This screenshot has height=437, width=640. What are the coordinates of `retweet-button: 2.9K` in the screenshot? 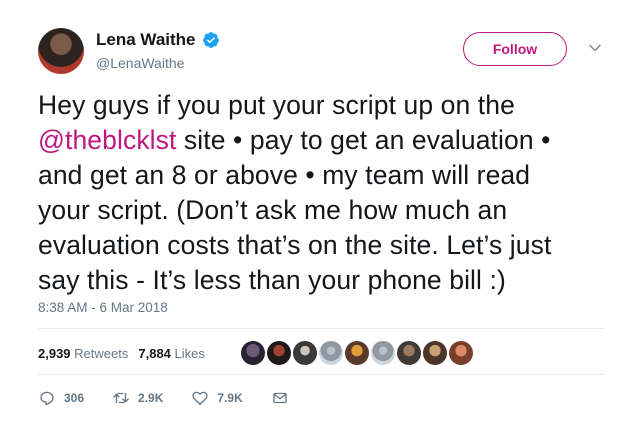 It's located at (137, 398).